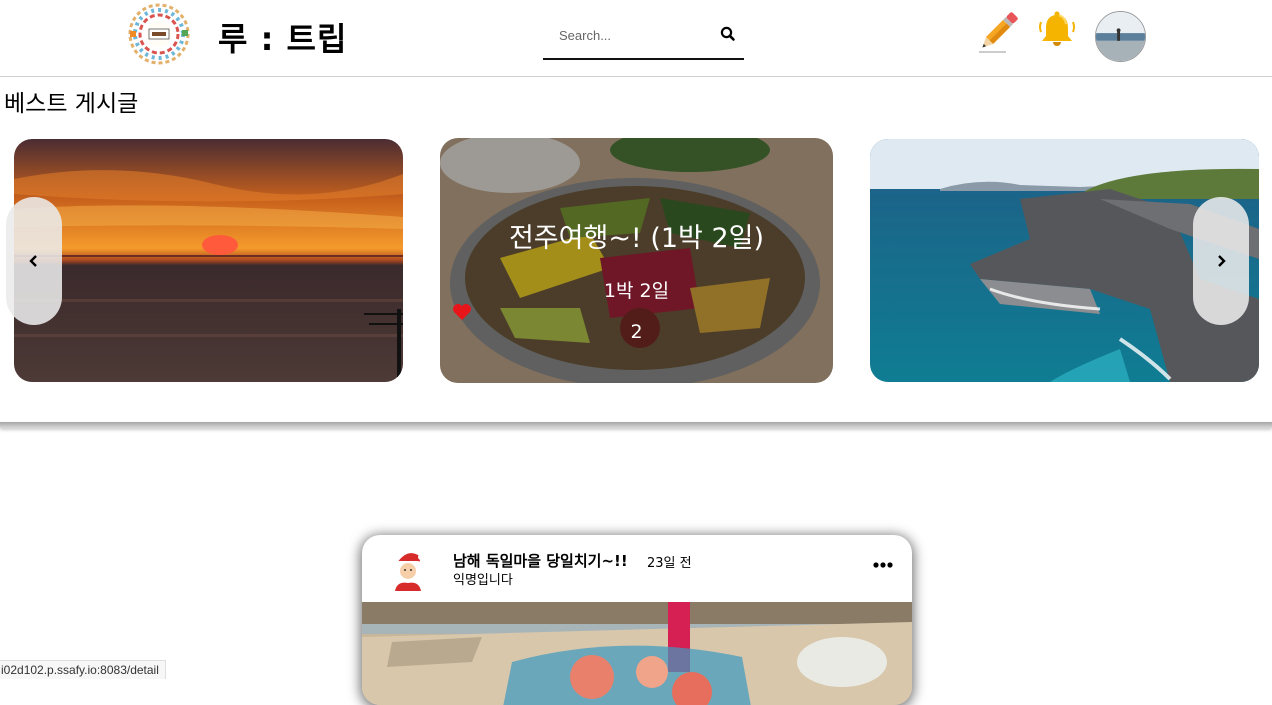  Describe the element at coordinates (159, 34) in the screenshot. I see `logo-icon` at that location.